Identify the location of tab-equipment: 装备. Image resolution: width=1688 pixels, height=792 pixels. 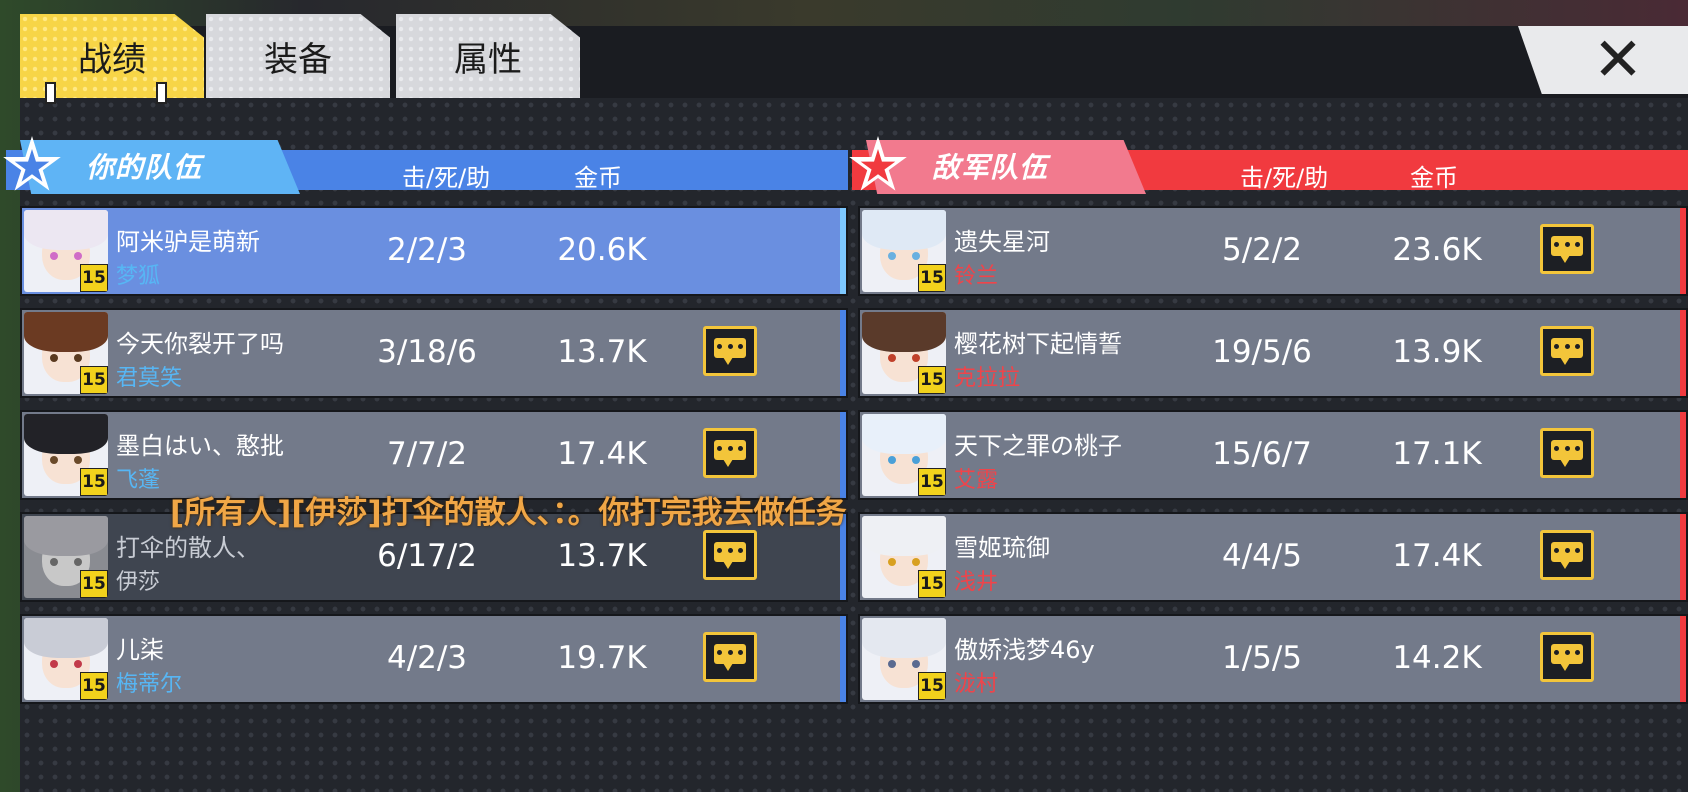
(298, 56).